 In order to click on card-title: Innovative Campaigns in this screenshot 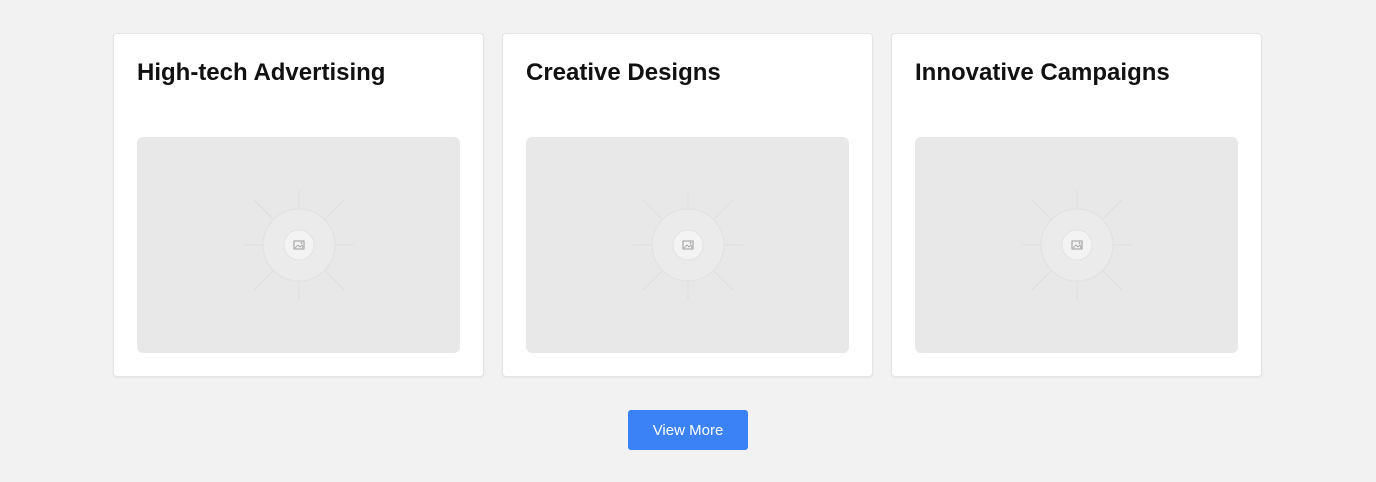, I will do `click(1042, 72)`.